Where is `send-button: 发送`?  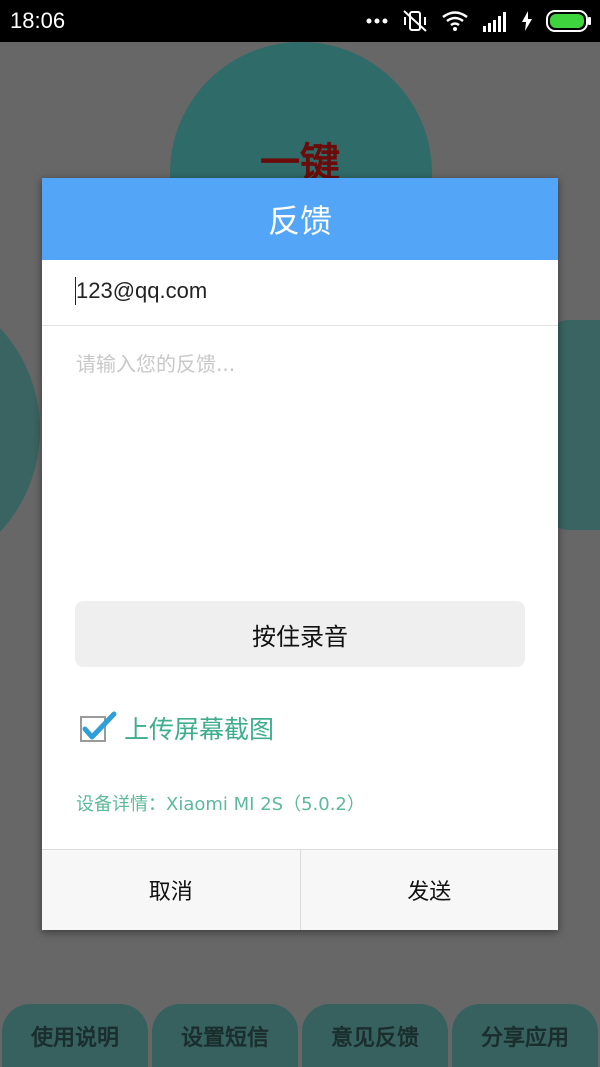
send-button: 发送 is located at coordinates (430, 890).